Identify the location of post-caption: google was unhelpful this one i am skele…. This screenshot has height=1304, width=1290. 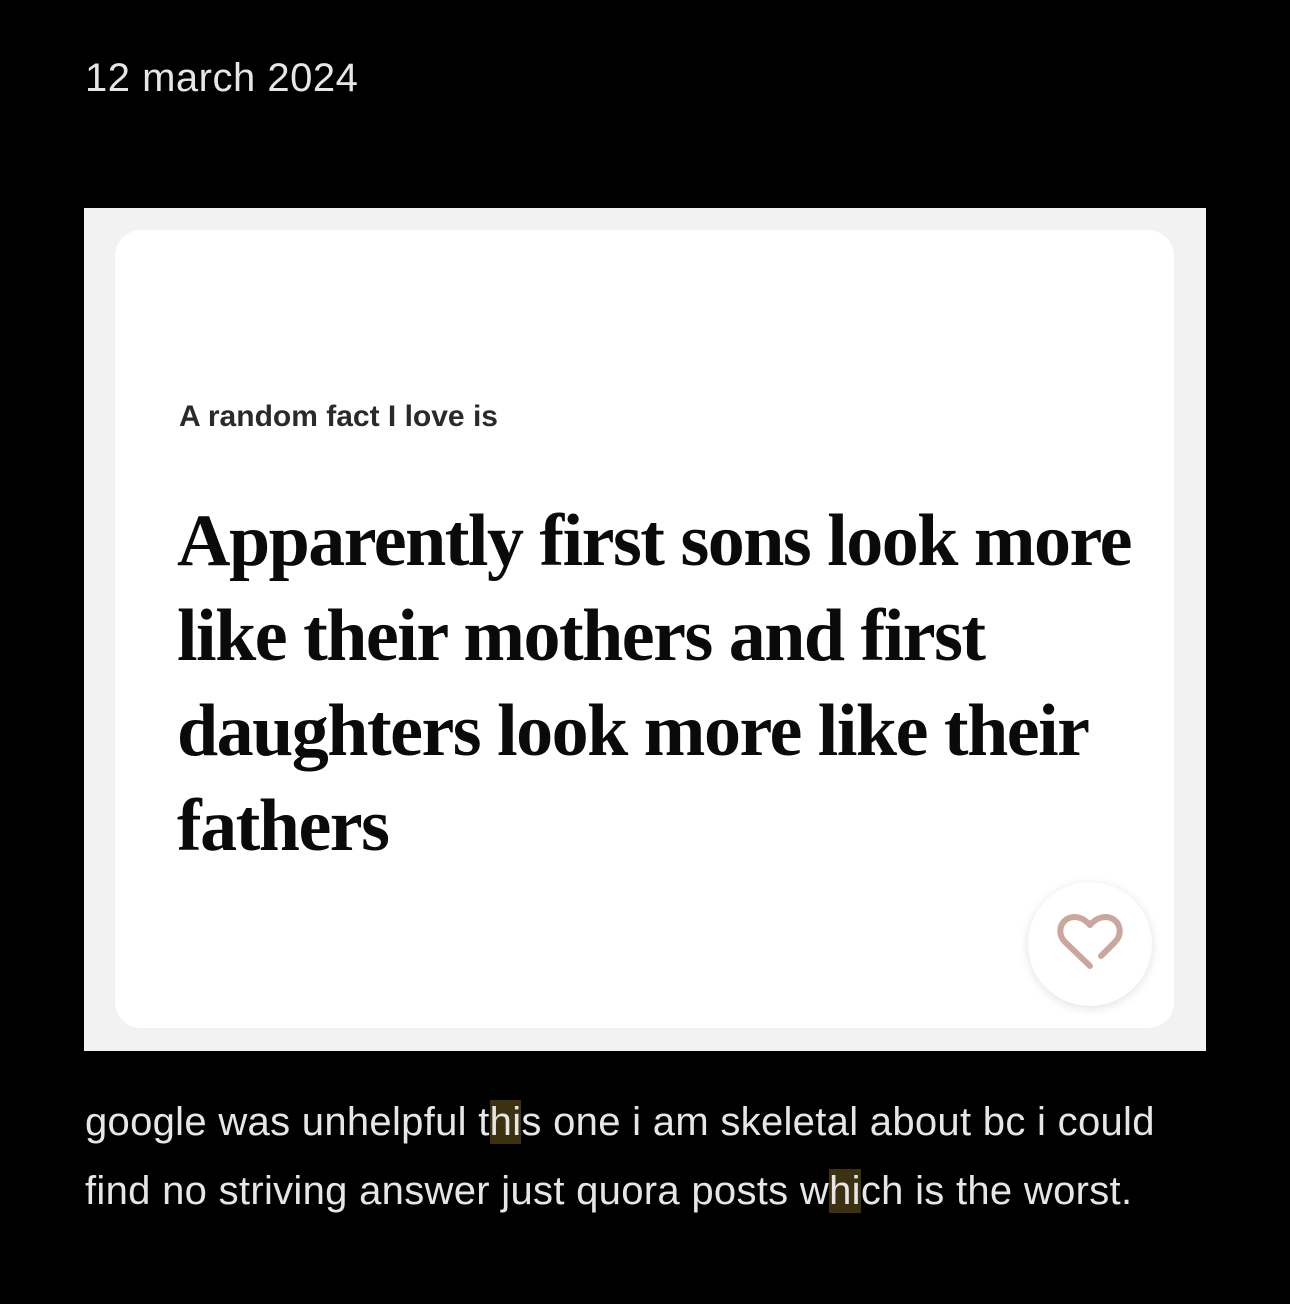
(650, 1157).